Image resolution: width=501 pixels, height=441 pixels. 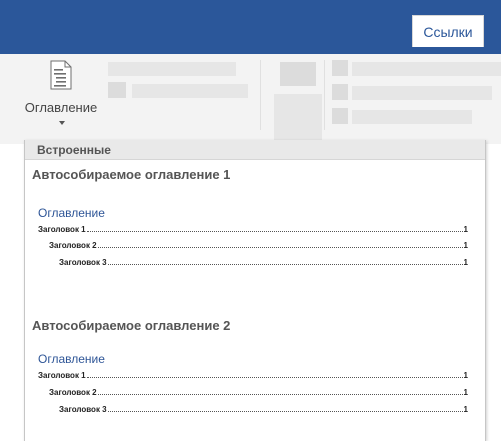 What do you see at coordinates (131, 174) in the screenshot?
I see `toc-option-title: Автособираемое оглавление 1` at bounding box center [131, 174].